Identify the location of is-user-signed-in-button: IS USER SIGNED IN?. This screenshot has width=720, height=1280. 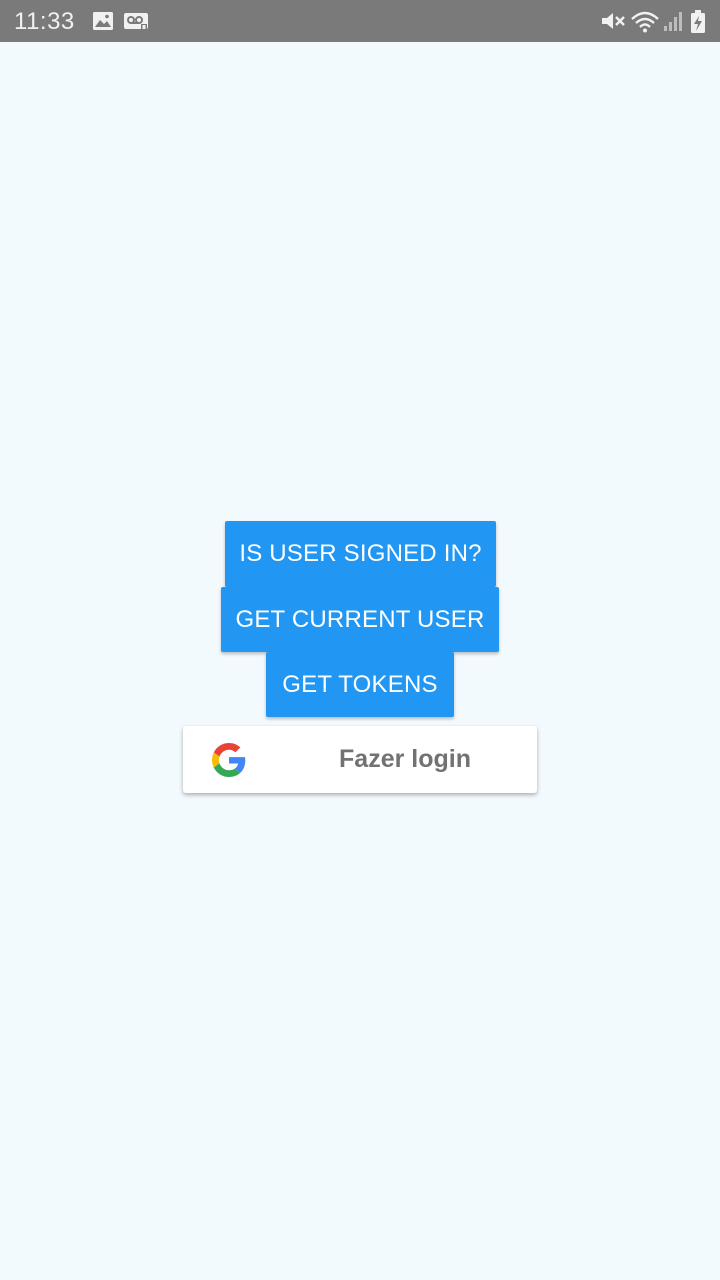
(360, 554).